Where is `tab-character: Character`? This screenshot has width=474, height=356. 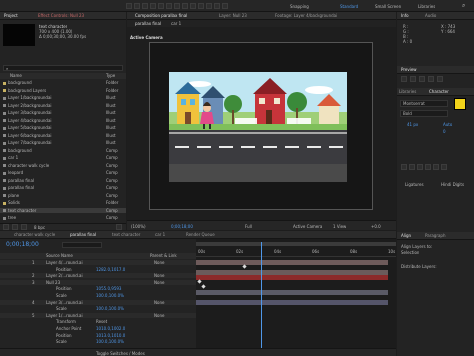 tab-character: Character is located at coordinates (439, 92).